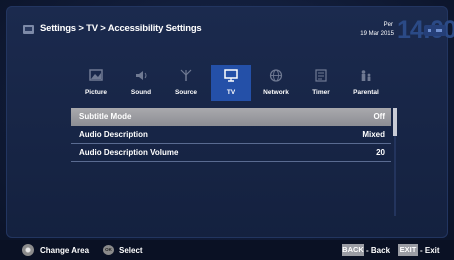 This screenshot has height=260, width=454. I want to click on tab-label: Parental, so click(366, 92).